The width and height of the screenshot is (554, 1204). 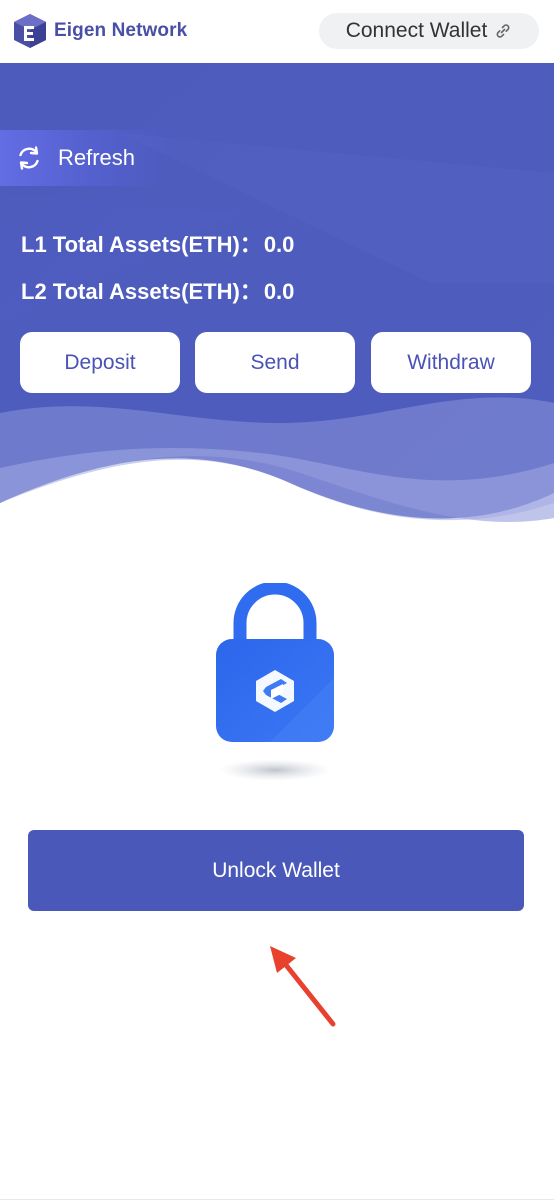 I want to click on refresh-icon, so click(x=29, y=158).